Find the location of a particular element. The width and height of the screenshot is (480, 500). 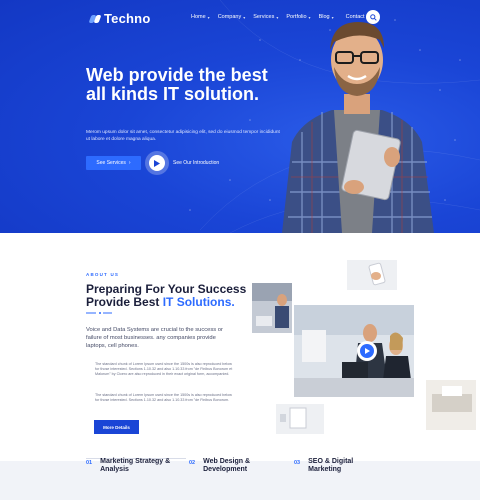

service-item: 01 Marketing Strategy & Analysis is located at coordinates (133, 466).